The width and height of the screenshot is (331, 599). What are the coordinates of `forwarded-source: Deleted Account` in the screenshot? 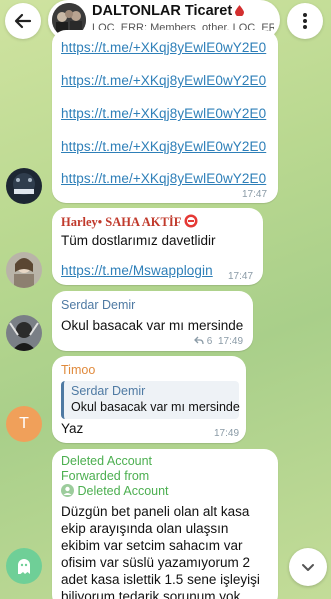 It's located at (115, 491).